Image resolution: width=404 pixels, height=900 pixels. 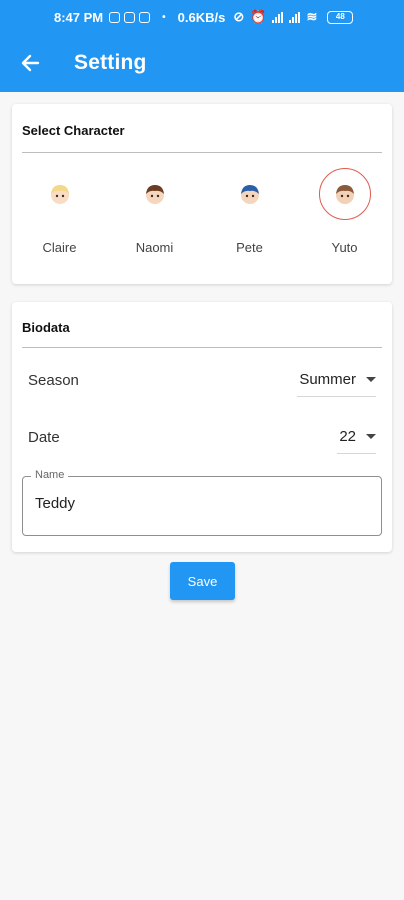 What do you see at coordinates (249, 247) in the screenshot?
I see `character-name: Pete` at bounding box center [249, 247].